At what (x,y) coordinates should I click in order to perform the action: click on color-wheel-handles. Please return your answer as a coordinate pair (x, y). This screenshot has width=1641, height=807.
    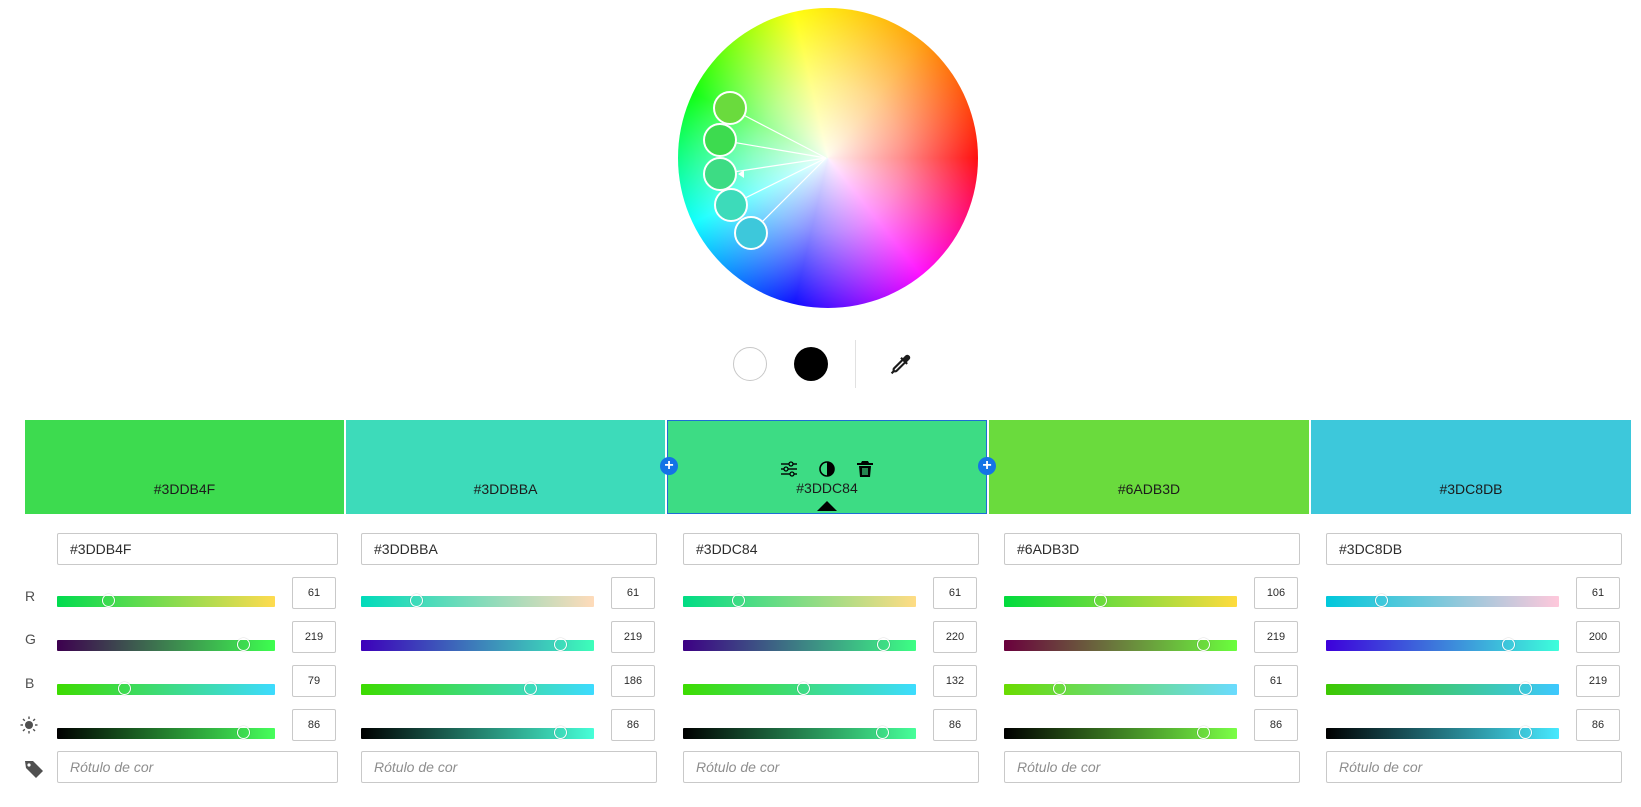
    Looking at the image, I should click on (828, 158).